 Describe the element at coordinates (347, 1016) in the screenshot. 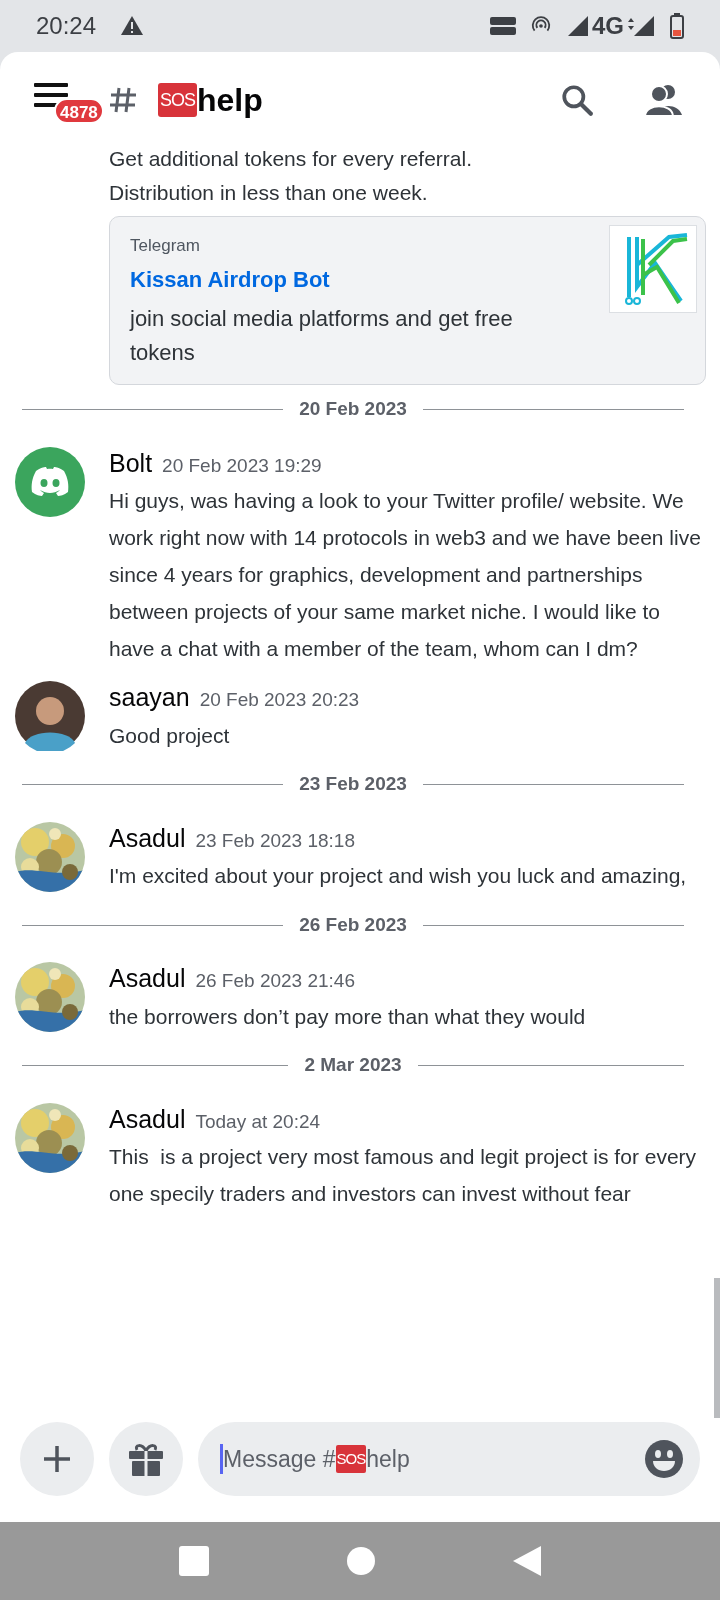

I see `message-text: the borrowers don’t pay more than what they would` at that location.